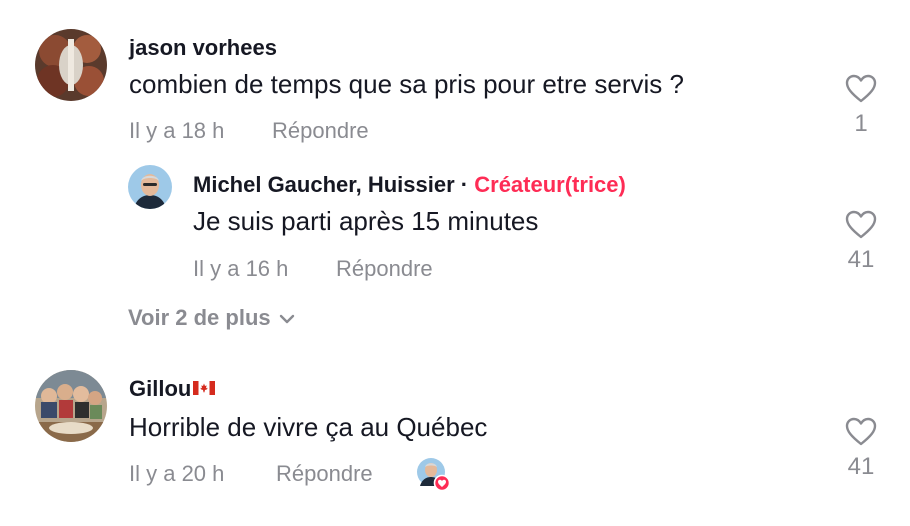  What do you see at coordinates (550, 184) in the screenshot?
I see `creator-badge: Créateur(trice)` at bounding box center [550, 184].